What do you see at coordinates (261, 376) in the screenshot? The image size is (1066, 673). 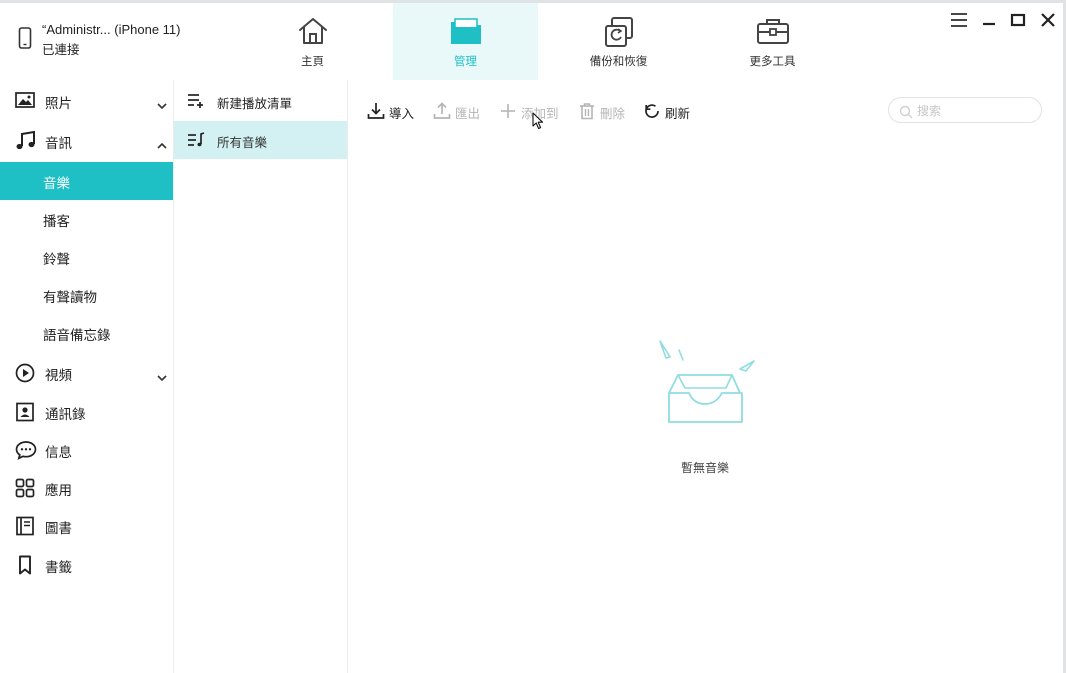 I see `playlist-column: 新建播放清單 所有音樂` at bounding box center [261, 376].